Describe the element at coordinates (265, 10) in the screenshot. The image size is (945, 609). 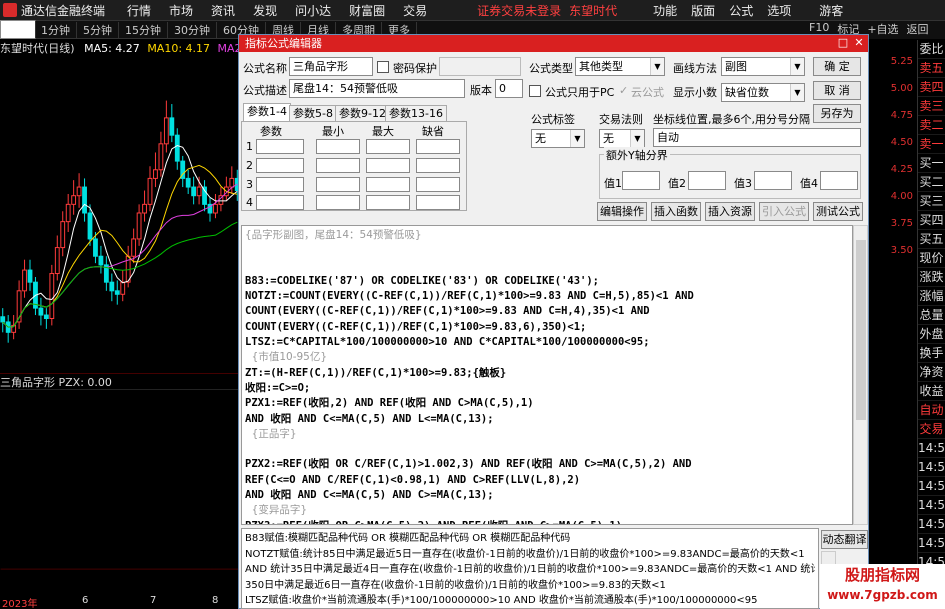
I see `menu-discover: 发现` at that location.